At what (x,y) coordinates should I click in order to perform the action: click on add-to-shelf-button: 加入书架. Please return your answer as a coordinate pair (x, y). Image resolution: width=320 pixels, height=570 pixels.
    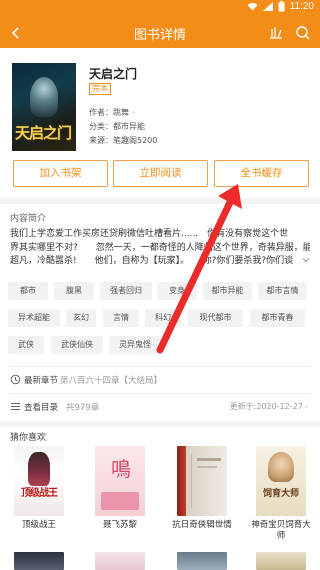
    Looking at the image, I should click on (60, 173).